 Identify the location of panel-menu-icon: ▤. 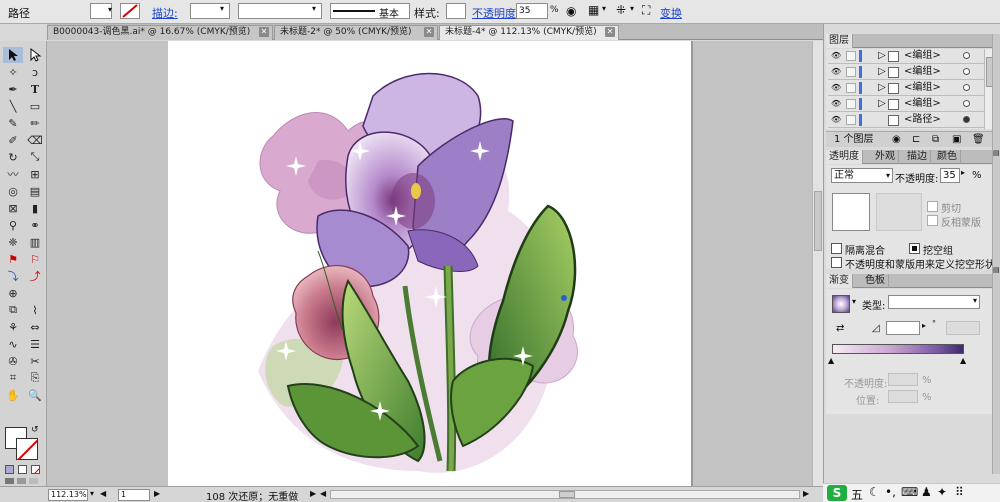
(996, 270).